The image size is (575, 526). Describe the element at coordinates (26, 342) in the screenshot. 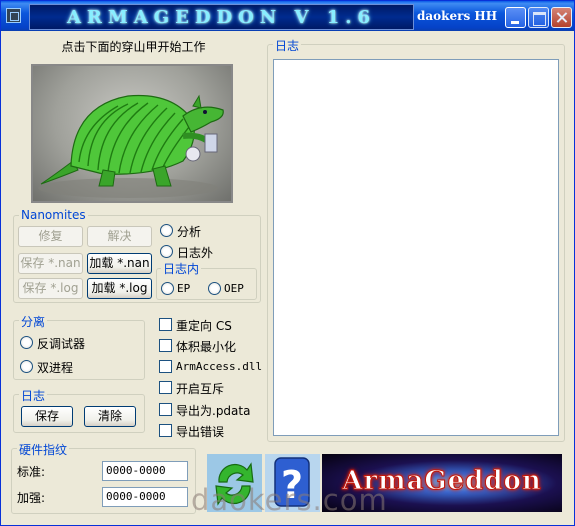

I see `anti-debugger-radio` at that location.